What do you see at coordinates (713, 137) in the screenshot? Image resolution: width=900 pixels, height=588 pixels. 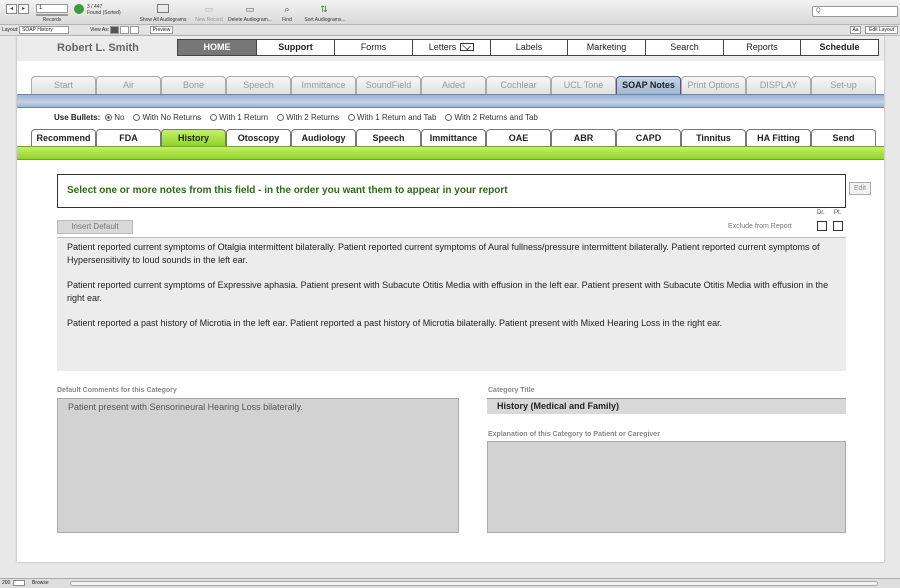 I see `soap-tab-tinnitus: Tinnitus` at bounding box center [713, 137].